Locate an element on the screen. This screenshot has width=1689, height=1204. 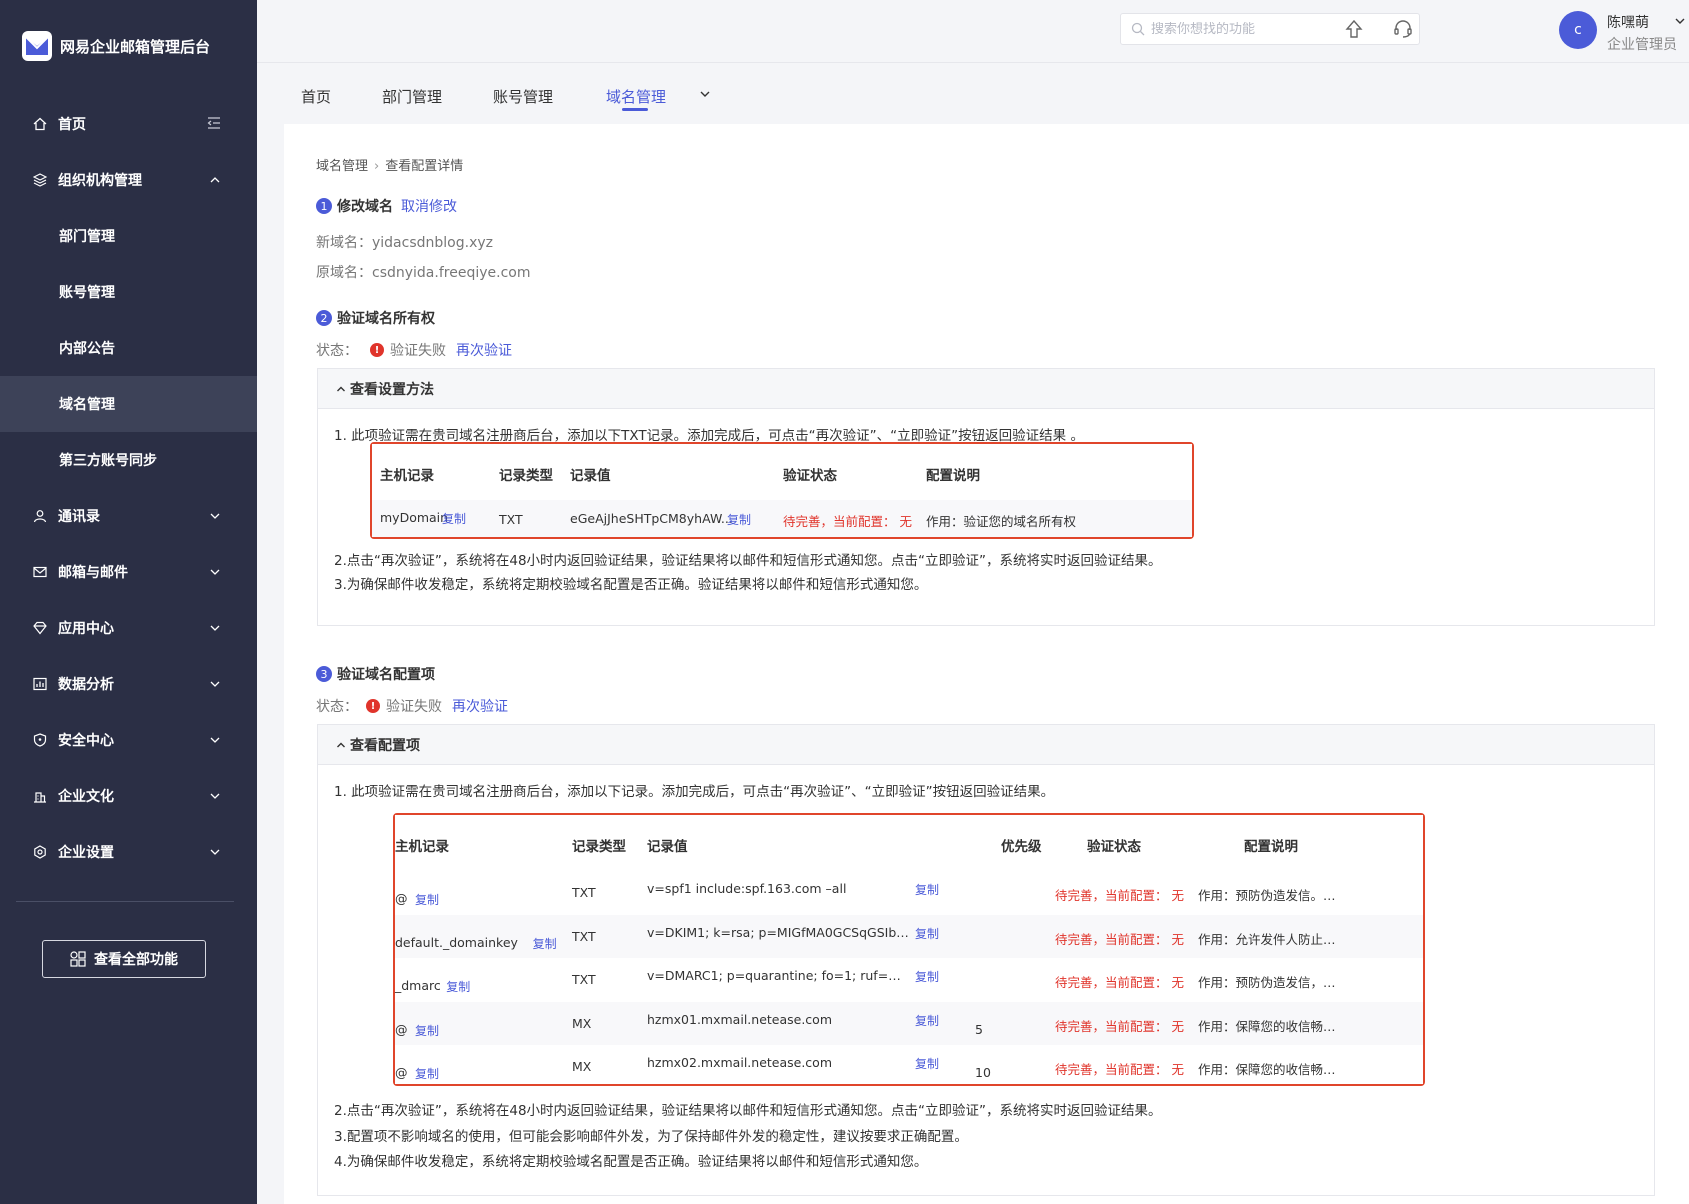
sidebar-item-home: 首页 is located at coordinates (128, 124).